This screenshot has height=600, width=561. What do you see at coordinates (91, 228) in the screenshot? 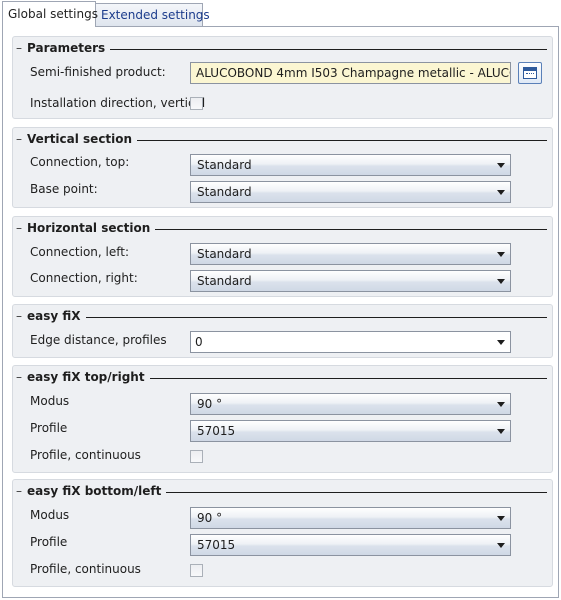
I see `group-title: Horizontal section` at bounding box center [91, 228].